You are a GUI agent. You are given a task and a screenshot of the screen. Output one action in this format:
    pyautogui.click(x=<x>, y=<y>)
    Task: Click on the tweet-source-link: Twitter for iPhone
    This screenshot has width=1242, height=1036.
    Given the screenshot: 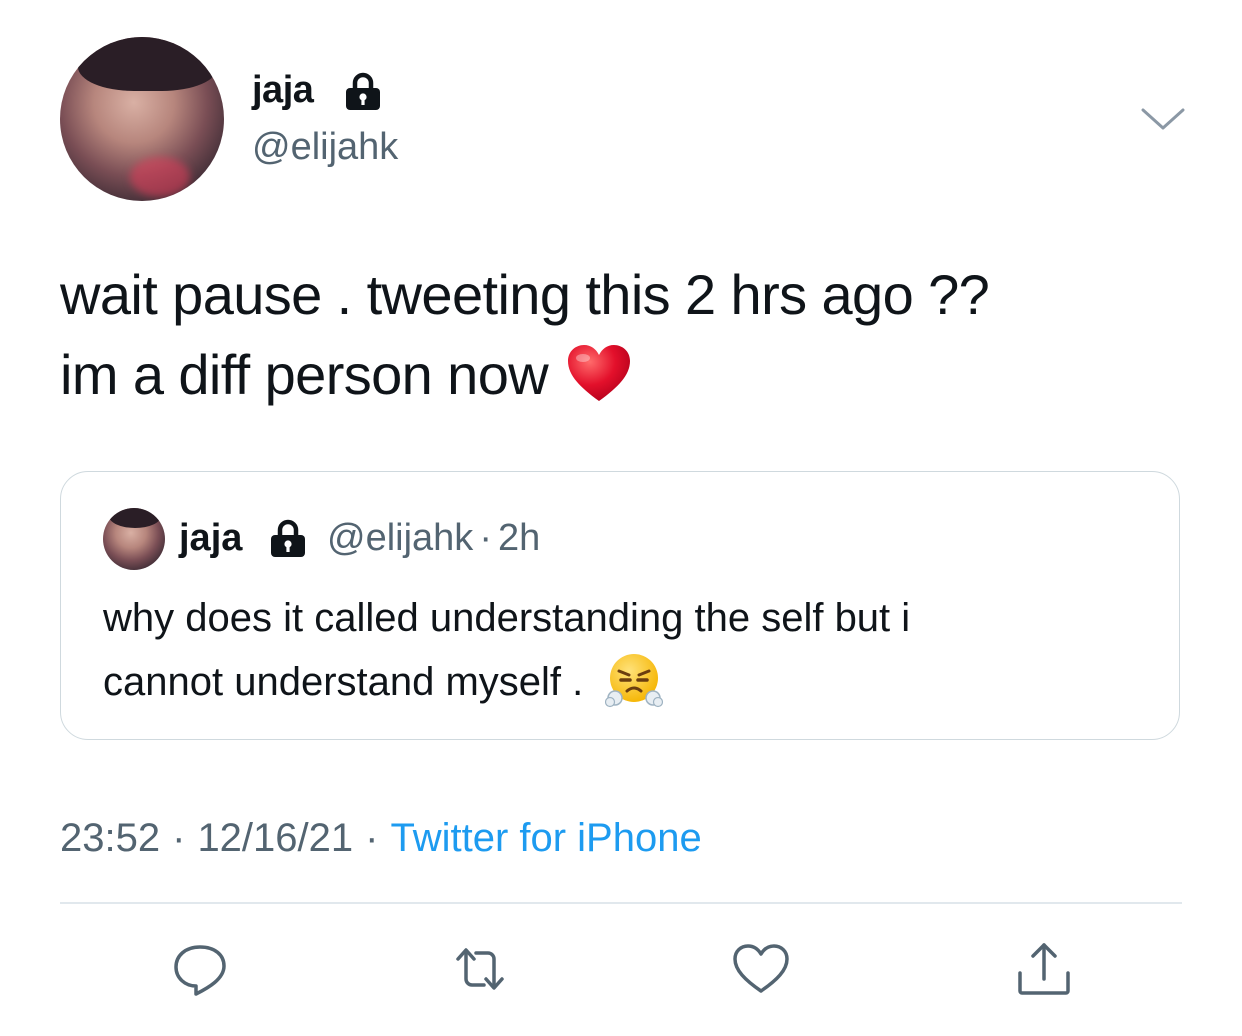 What is the action you would take?
    pyautogui.click(x=545, y=838)
    